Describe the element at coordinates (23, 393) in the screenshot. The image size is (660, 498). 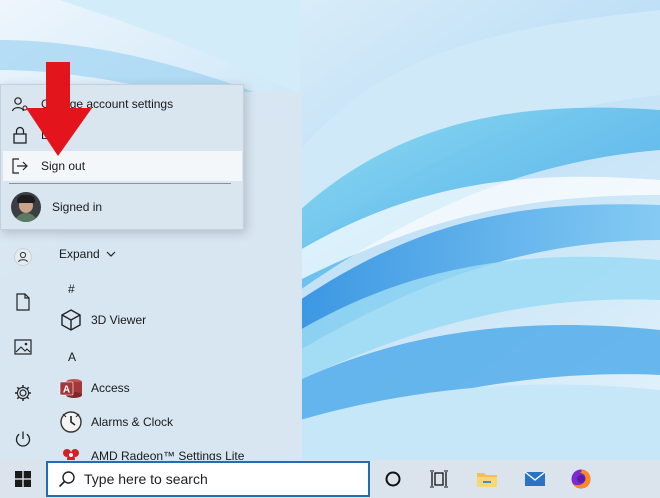
I see `settings-icon` at that location.